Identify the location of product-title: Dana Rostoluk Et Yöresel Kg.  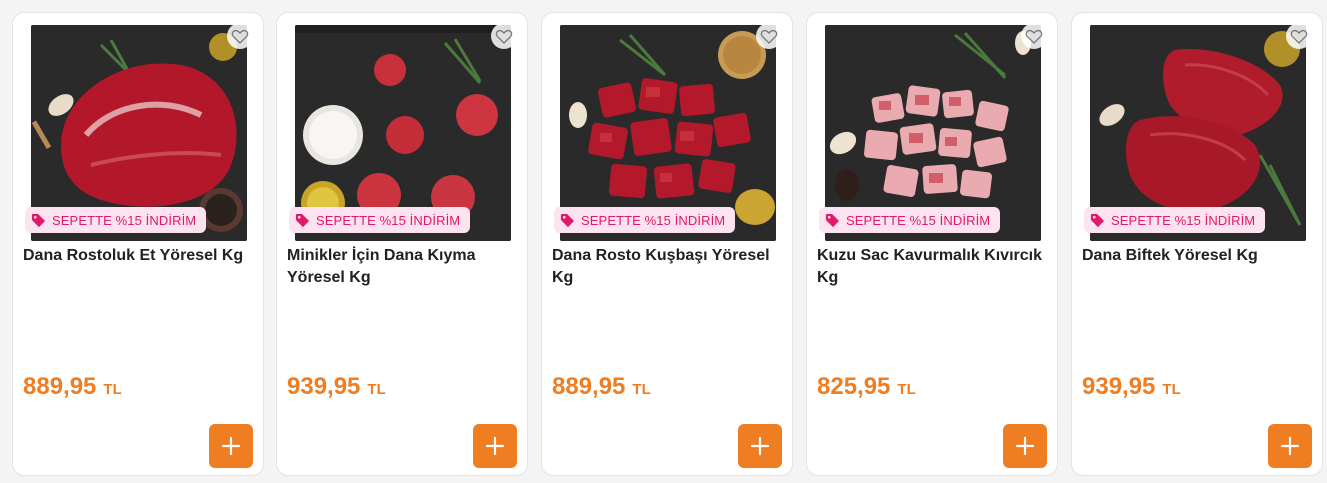
(139, 256).